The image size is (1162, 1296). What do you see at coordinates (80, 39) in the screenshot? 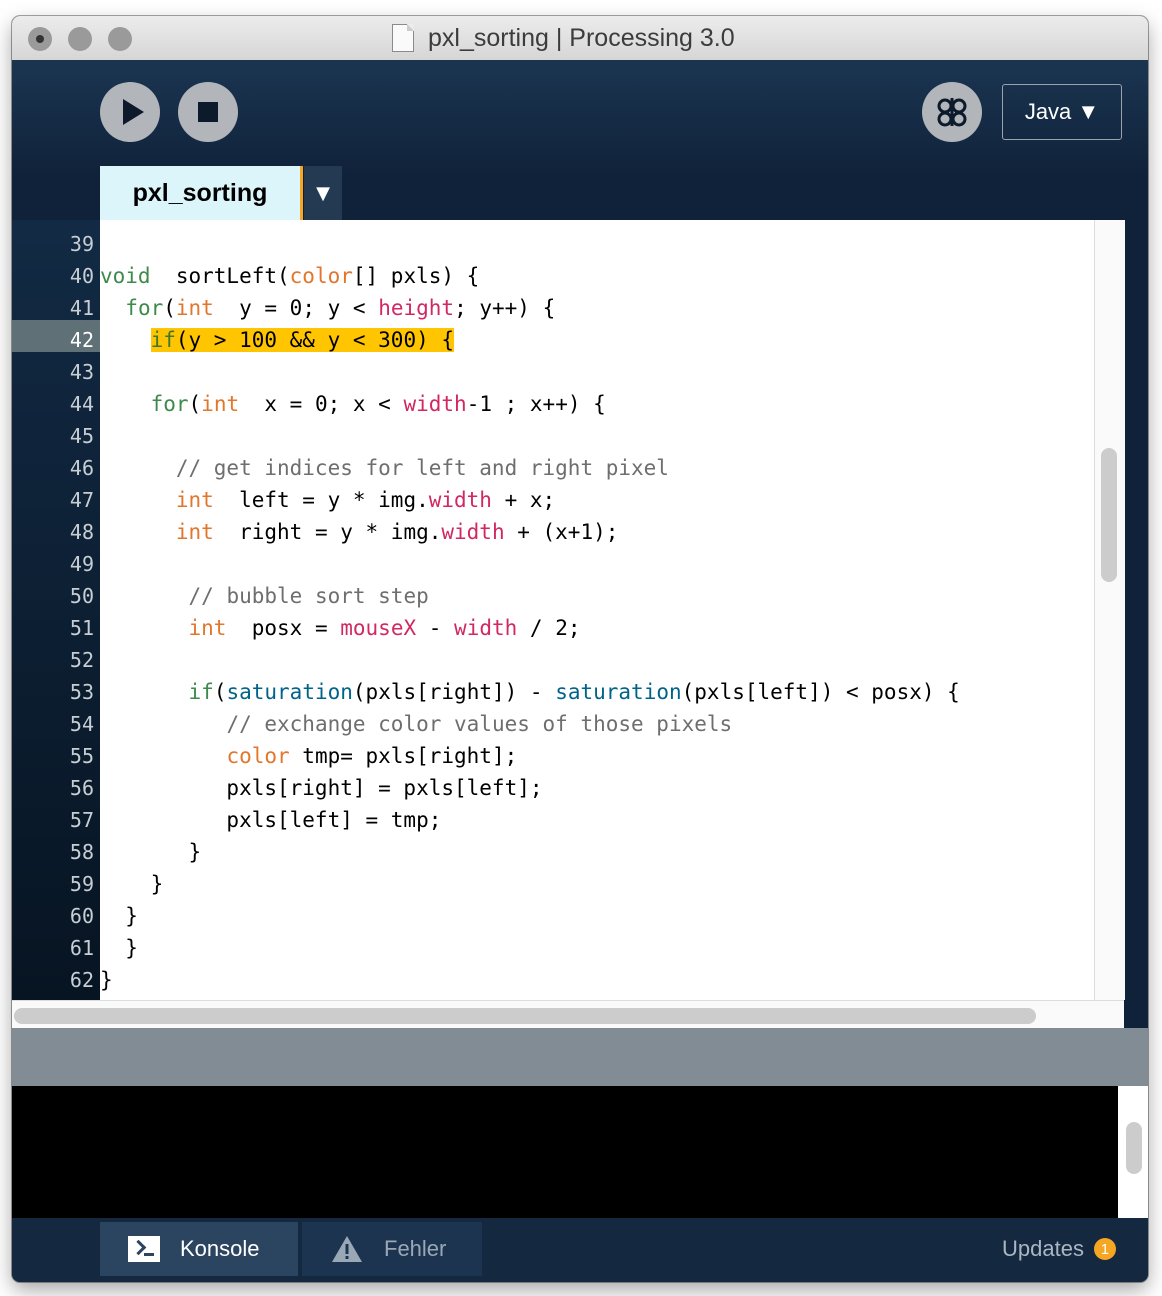
I see `minimize-window-button` at bounding box center [80, 39].